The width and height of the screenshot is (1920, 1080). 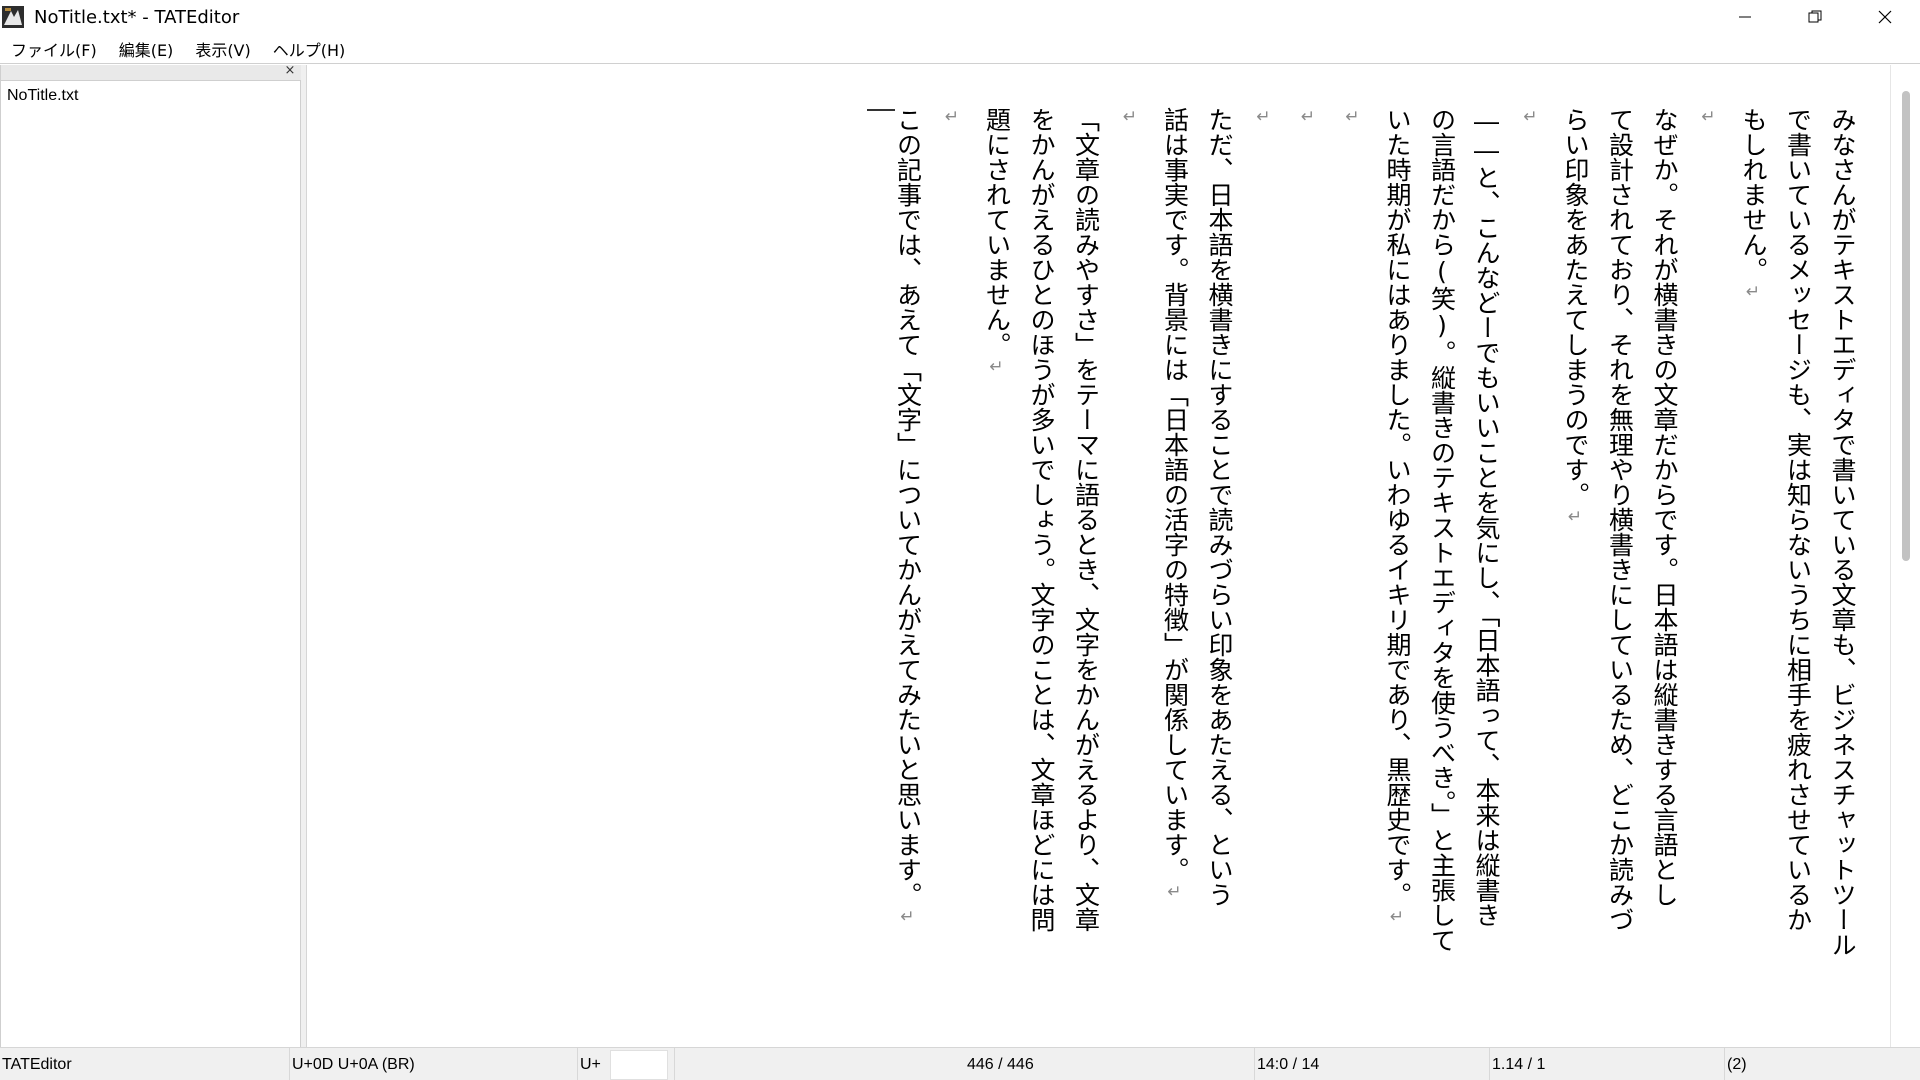 What do you see at coordinates (960, 49) in the screenshot?
I see `menu-bar: ファイル(F) 編集(E) 表示(V) ヘルプ(H)` at bounding box center [960, 49].